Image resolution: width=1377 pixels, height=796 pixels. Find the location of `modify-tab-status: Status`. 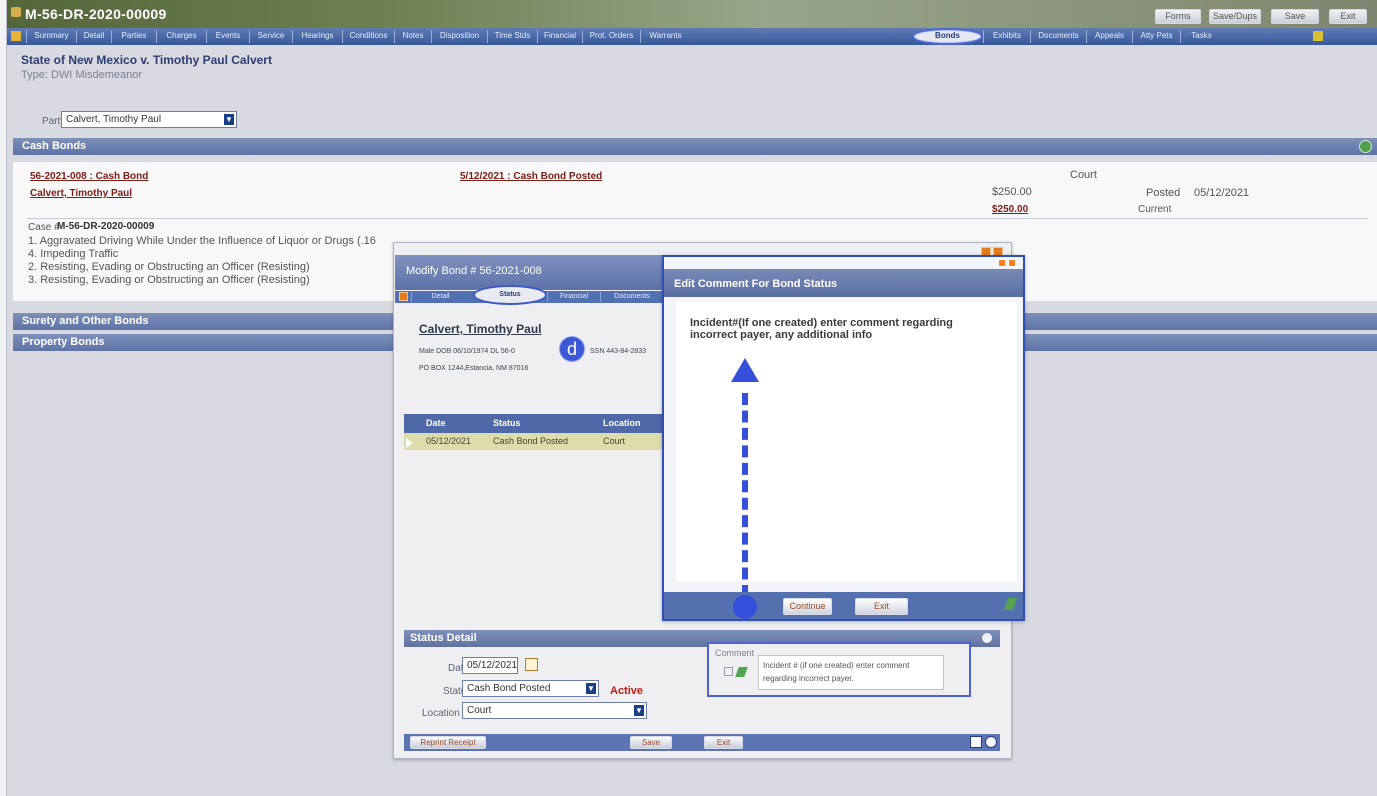

modify-tab-status: Status is located at coordinates (510, 295).